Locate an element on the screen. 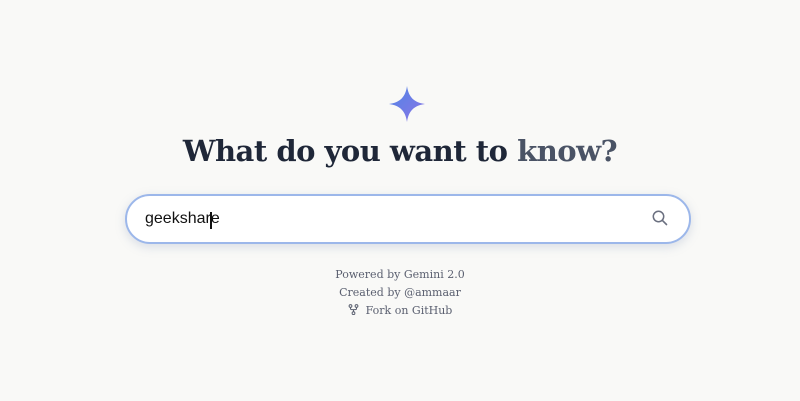 Image resolution: width=800 pixels, height=401 pixels. fork-label: Fork on GitHub is located at coordinates (409, 310).